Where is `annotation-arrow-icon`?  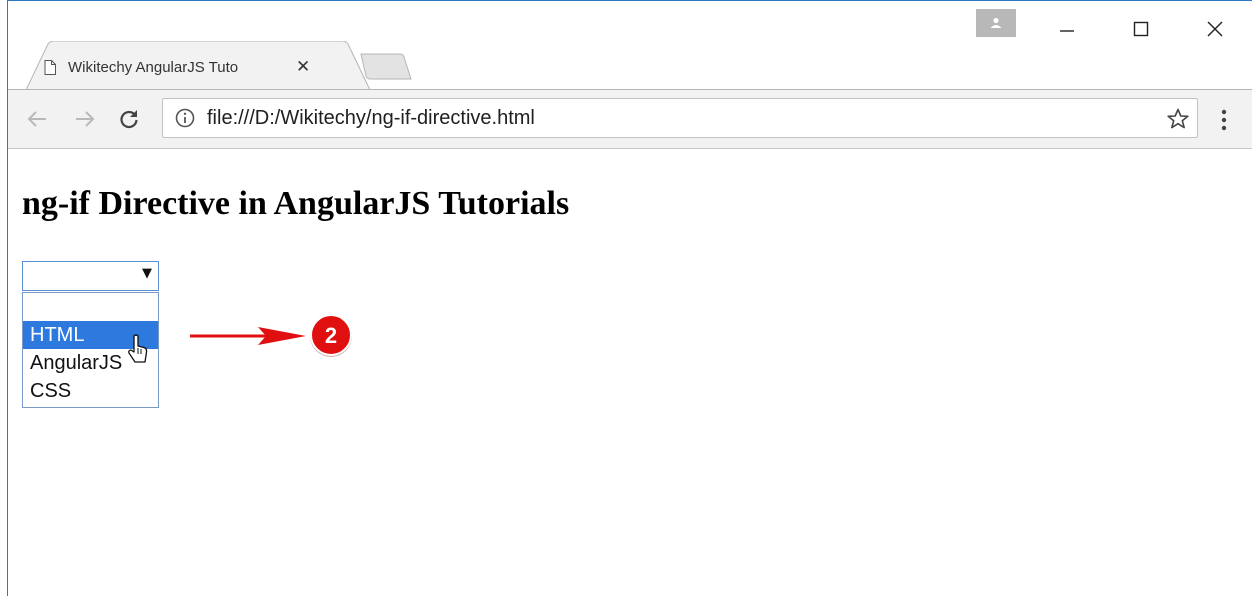 annotation-arrow-icon is located at coordinates (248, 336).